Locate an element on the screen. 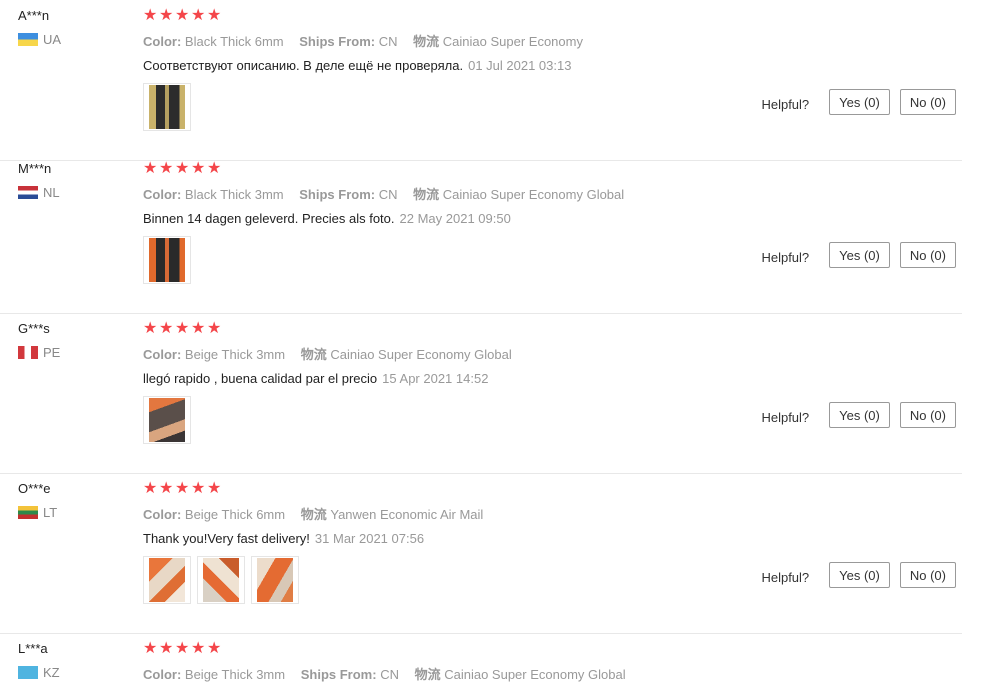 This screenshot has height=691, width=981. country-code: KZ is located at coordinates (51, 672).